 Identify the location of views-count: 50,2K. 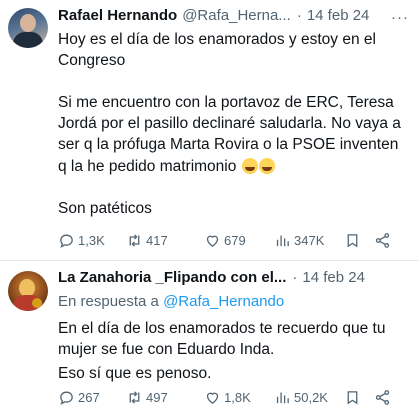
(311, 397).